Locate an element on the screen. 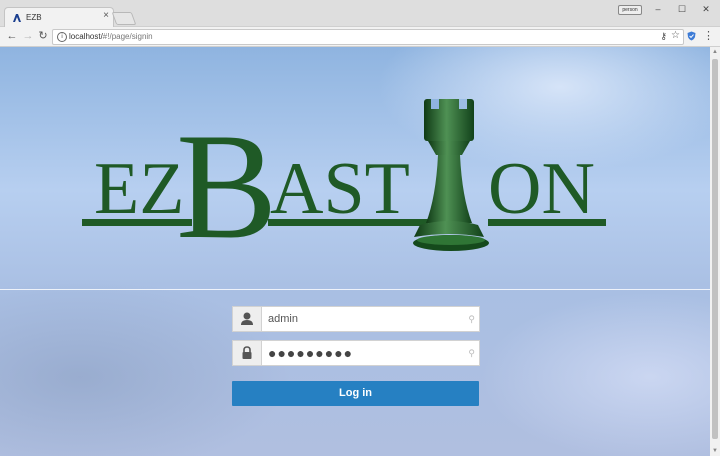 This screenshot has width=720, height=456. lock-icon is located at coordinates (247, 352).